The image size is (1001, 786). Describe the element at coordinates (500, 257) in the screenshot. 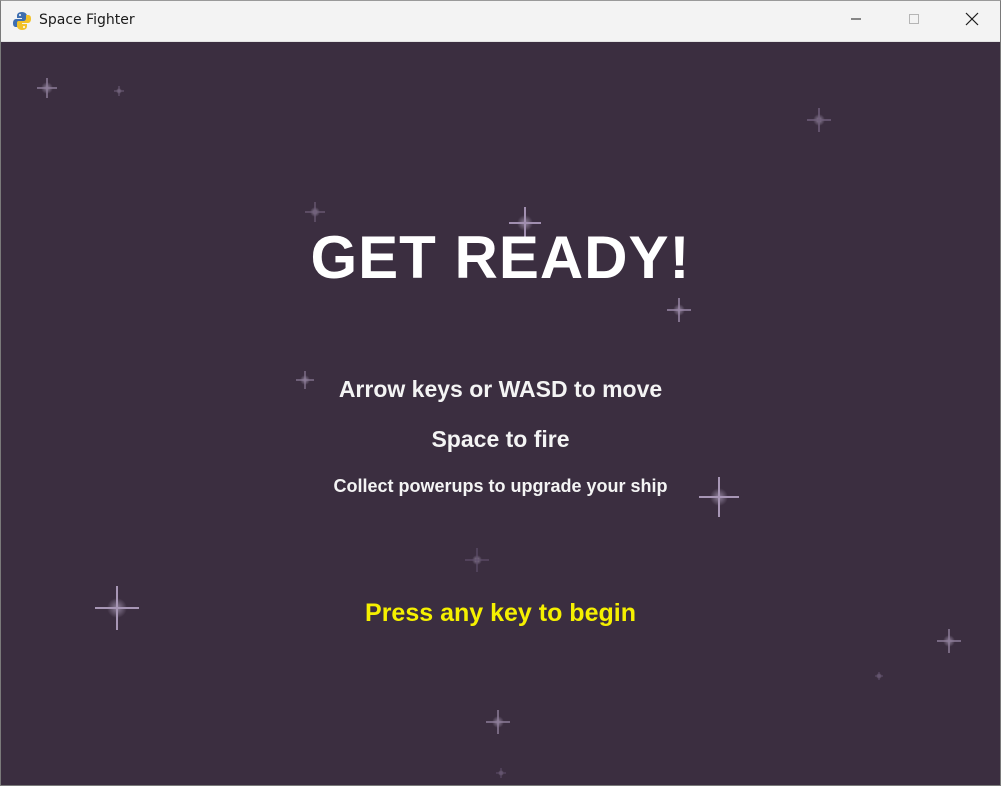

I see `get-ready-headline: GET READY!` at that location.